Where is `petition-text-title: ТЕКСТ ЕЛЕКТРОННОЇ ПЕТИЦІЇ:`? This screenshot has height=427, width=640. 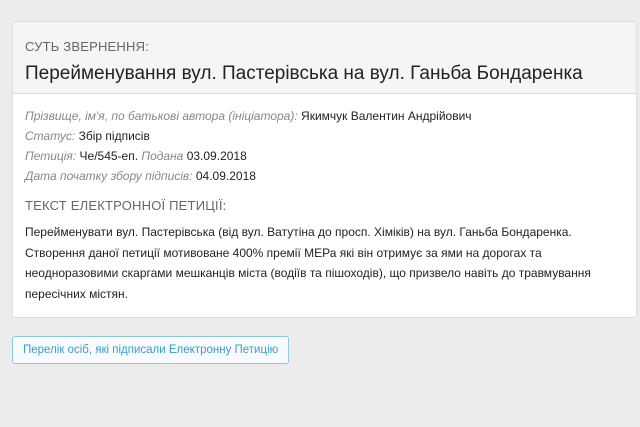
petition-text-title: ТЕКСТ ЕЛЕКТРОННОЇ ПЕТИЦІЇ: is located at coordinates (126, 205).